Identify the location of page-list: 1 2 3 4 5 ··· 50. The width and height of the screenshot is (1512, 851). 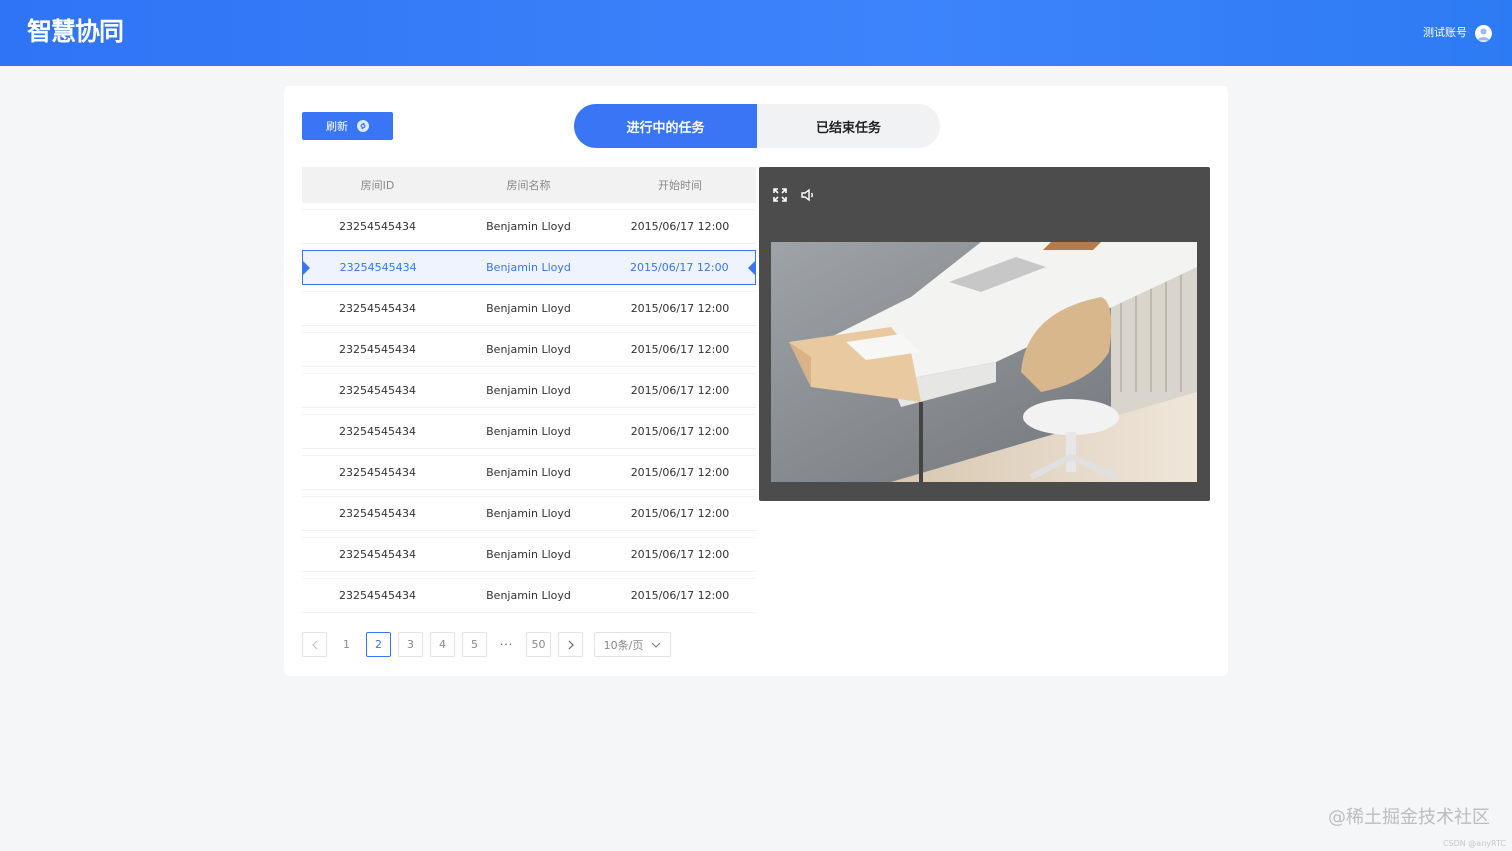
(442, 644).